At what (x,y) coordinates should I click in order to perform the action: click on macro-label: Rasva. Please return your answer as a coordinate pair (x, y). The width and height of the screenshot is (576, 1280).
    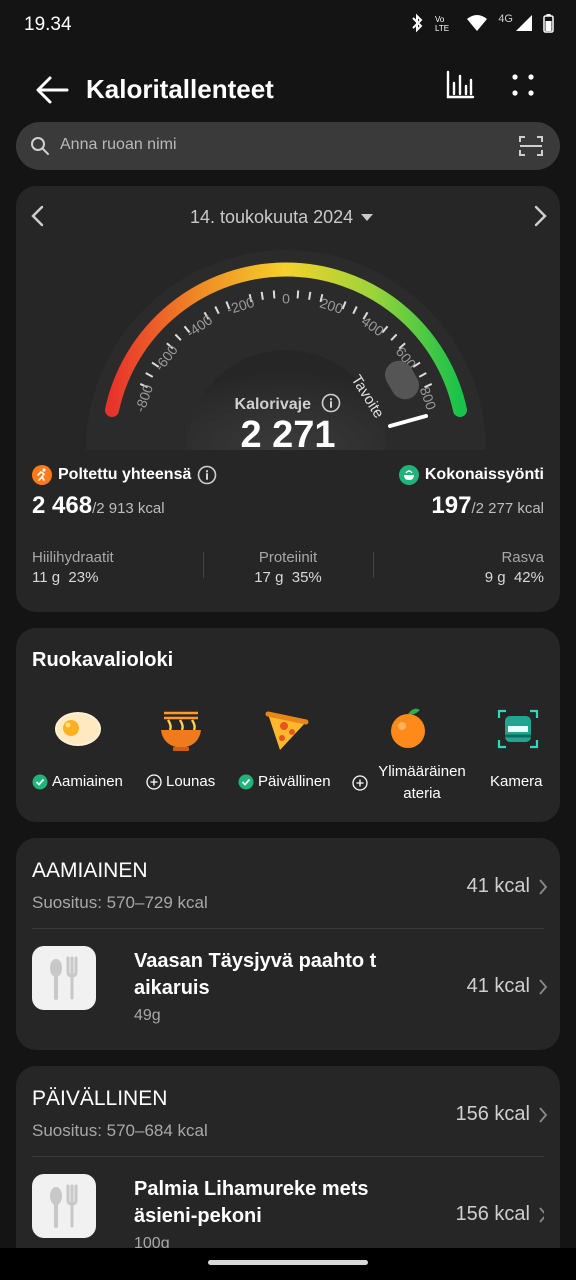
    Looking at the image, I should click on (522, 557).